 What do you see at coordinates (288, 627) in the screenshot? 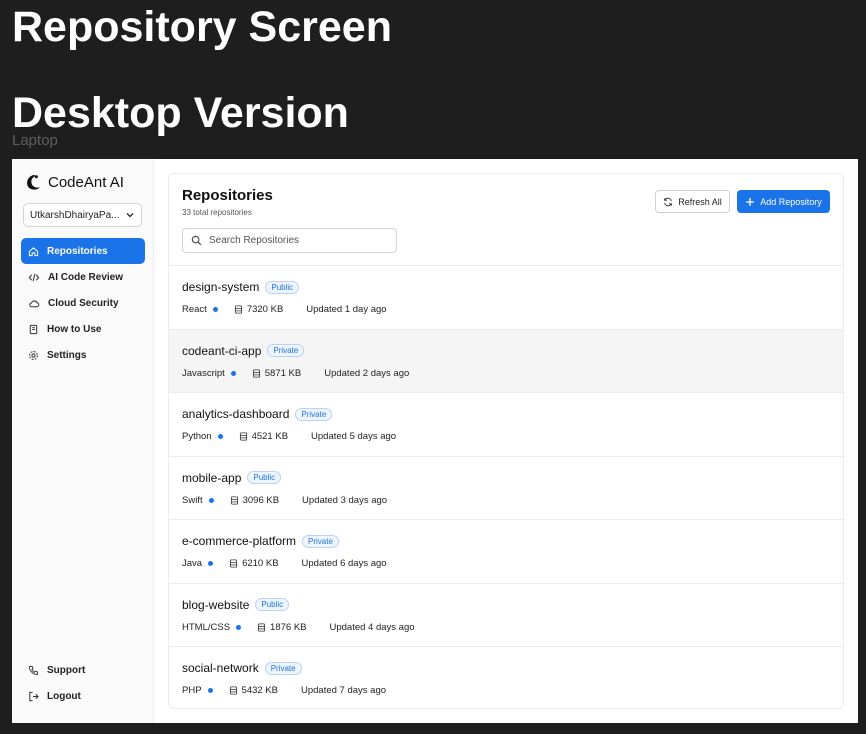
I see `repo-size: 1876 KB` at bounding box center [288, 627].